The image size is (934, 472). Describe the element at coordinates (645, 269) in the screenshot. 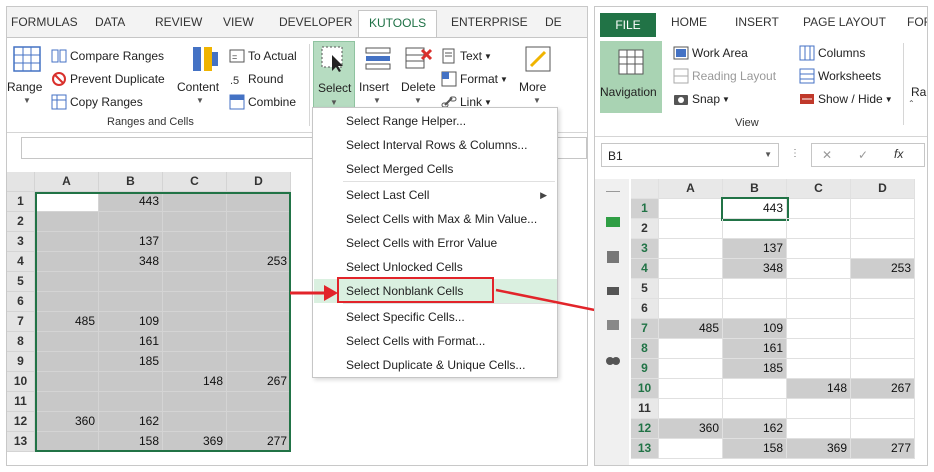

I see `row-header-4: 4` at that location.